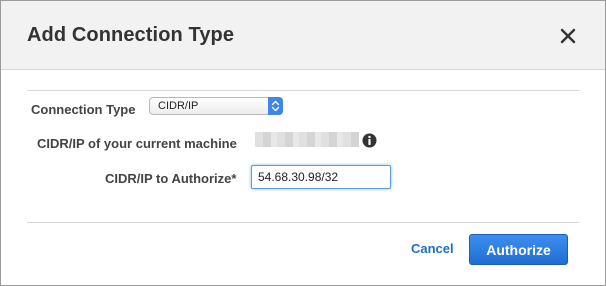 The width and height of the screenshot is (606, 286). What do you see at coordinates (171, 178) in the screenshot?
I see `authorize-cidr-label: CIDR/IP to Authorize*` at bounding box center [171, 178].